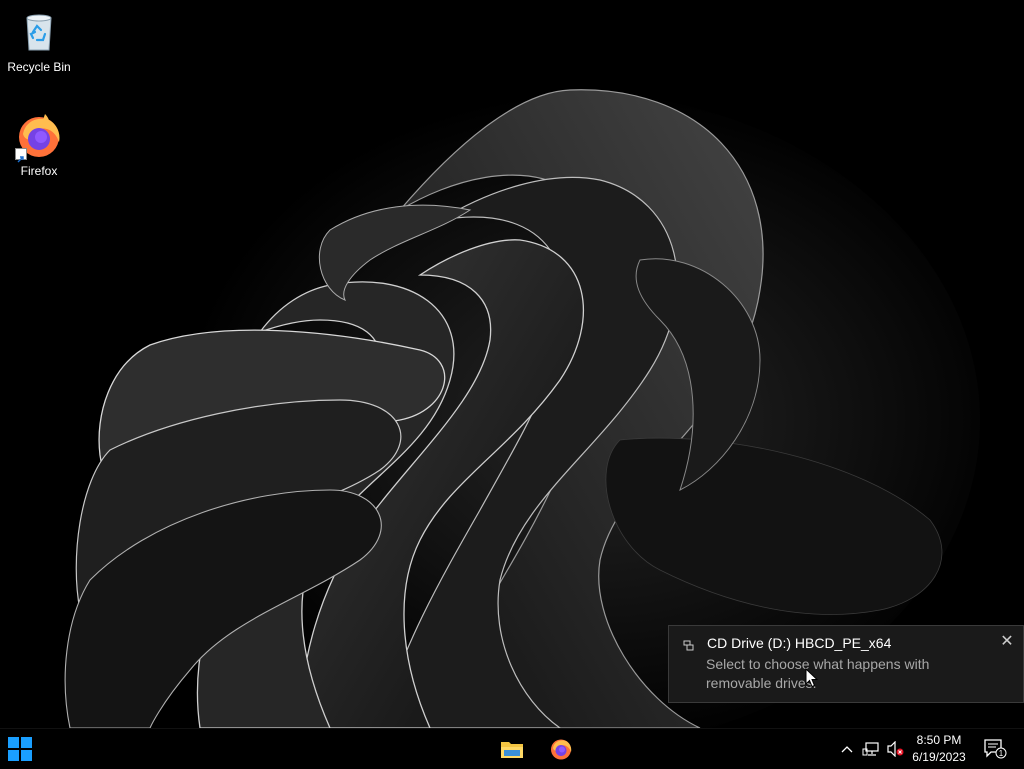 Image resolution: width=1024 pixels, height=769 pixels. I want to click on notification-title: CD Drive (D:) HBCD_PE_x64, so click(799, 643).